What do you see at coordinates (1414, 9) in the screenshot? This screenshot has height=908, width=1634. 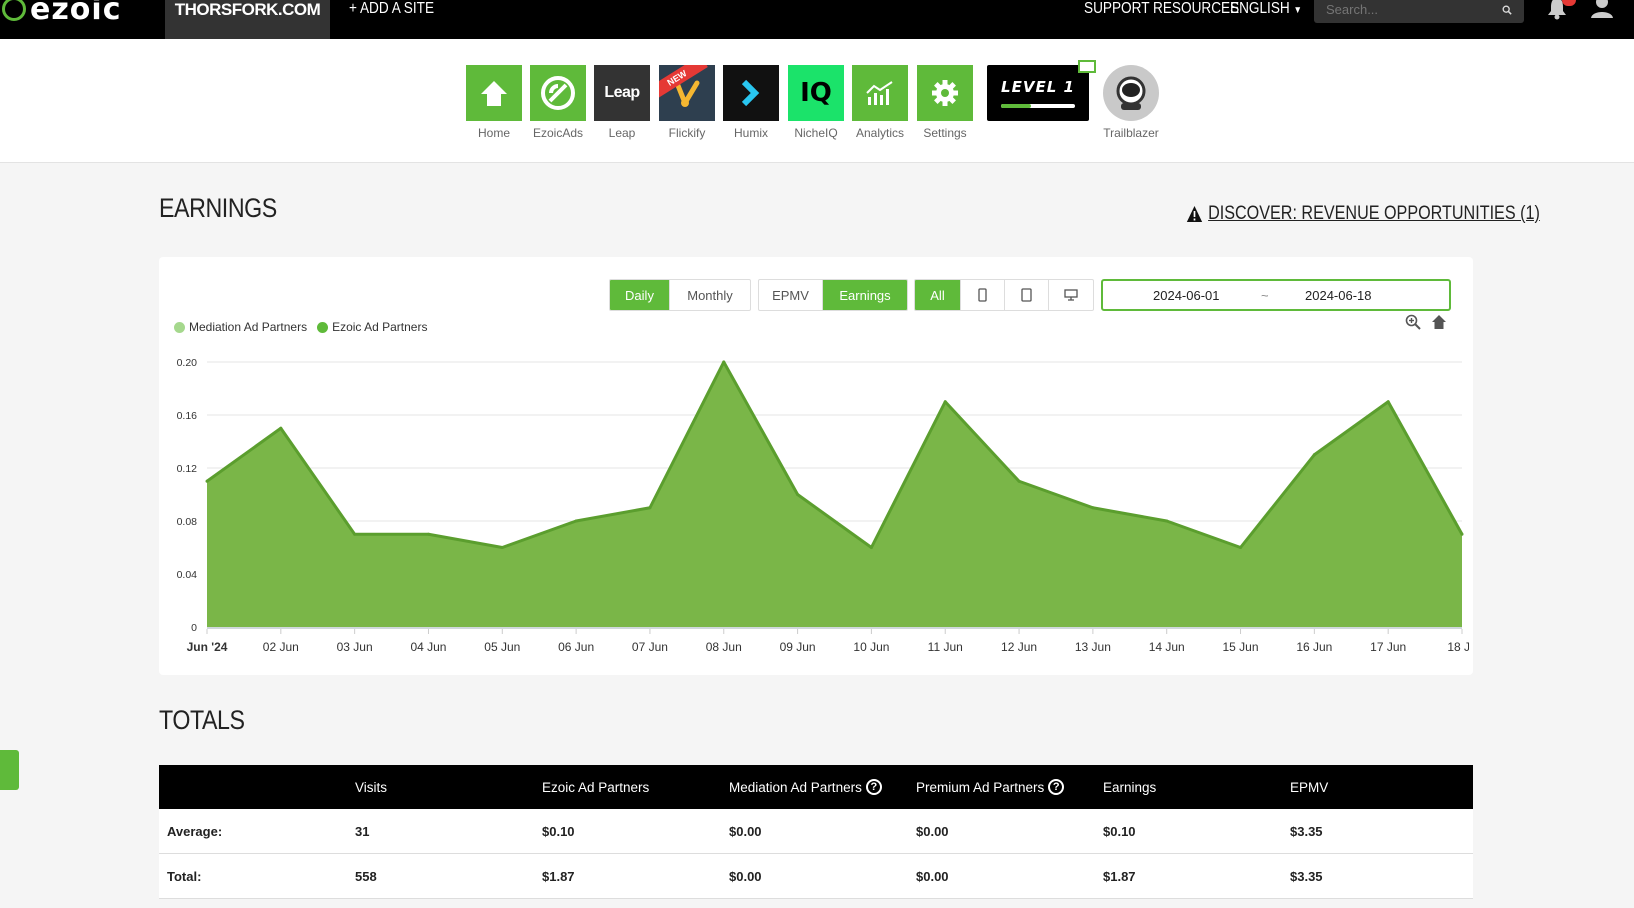 I see `search-input` at bounding box center [1414, 9].